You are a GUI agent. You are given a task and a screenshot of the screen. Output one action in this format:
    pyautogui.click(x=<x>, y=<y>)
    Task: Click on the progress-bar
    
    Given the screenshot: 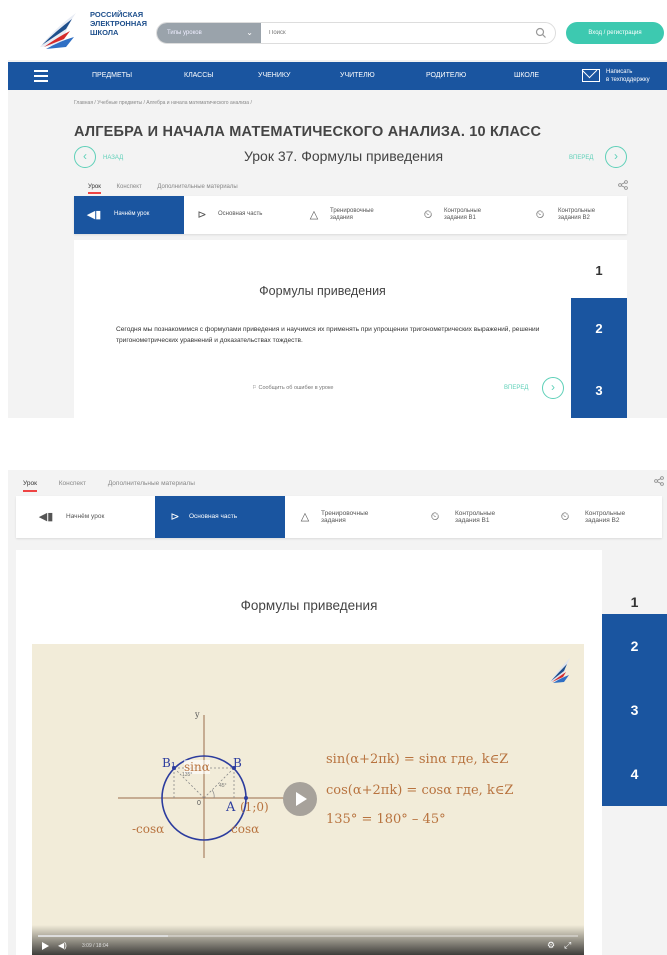 What is the action you would take?
    pyautogui.click(x=308, y=936)
    